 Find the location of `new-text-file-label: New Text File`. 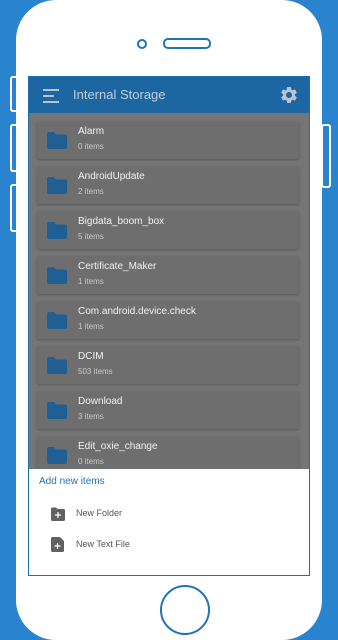

new-text-file-label: New Text File is located at coordinates (103, 544).